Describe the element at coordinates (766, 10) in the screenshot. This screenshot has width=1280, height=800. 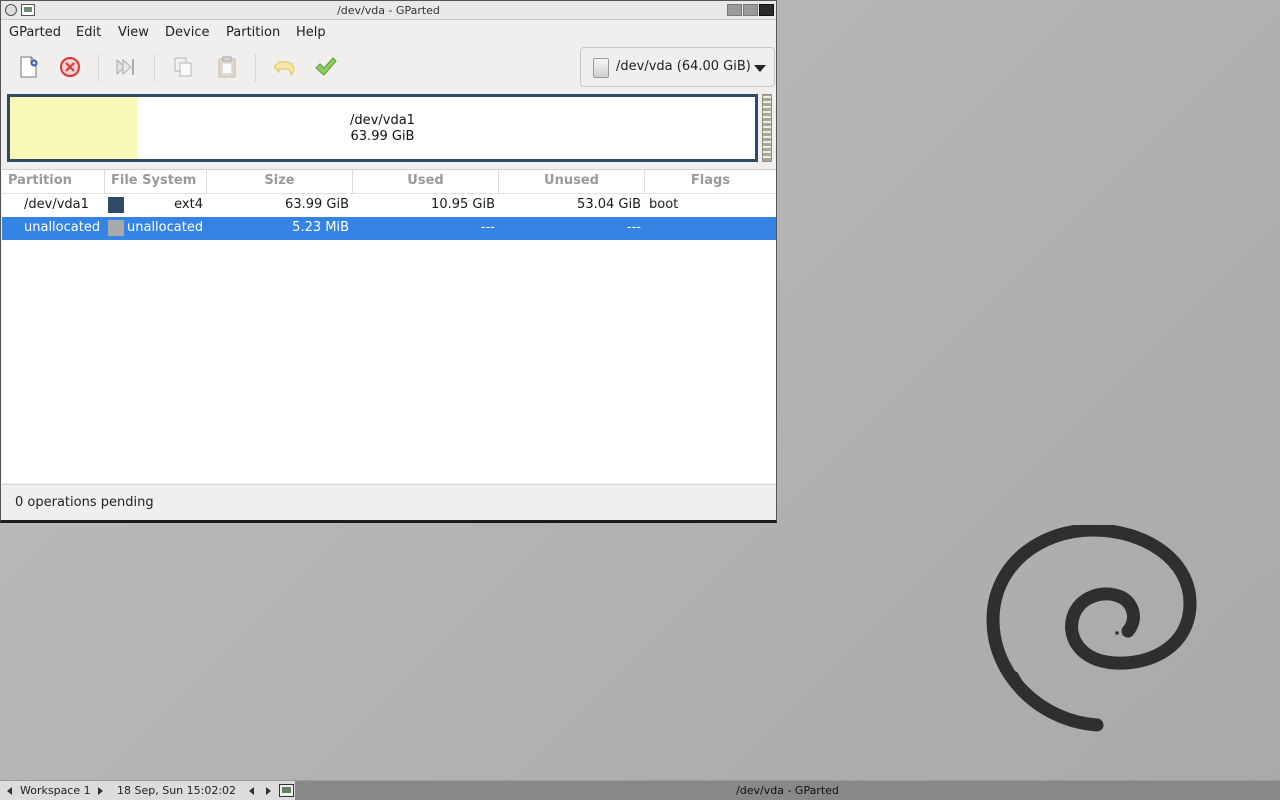
I see `close-button` at that location.